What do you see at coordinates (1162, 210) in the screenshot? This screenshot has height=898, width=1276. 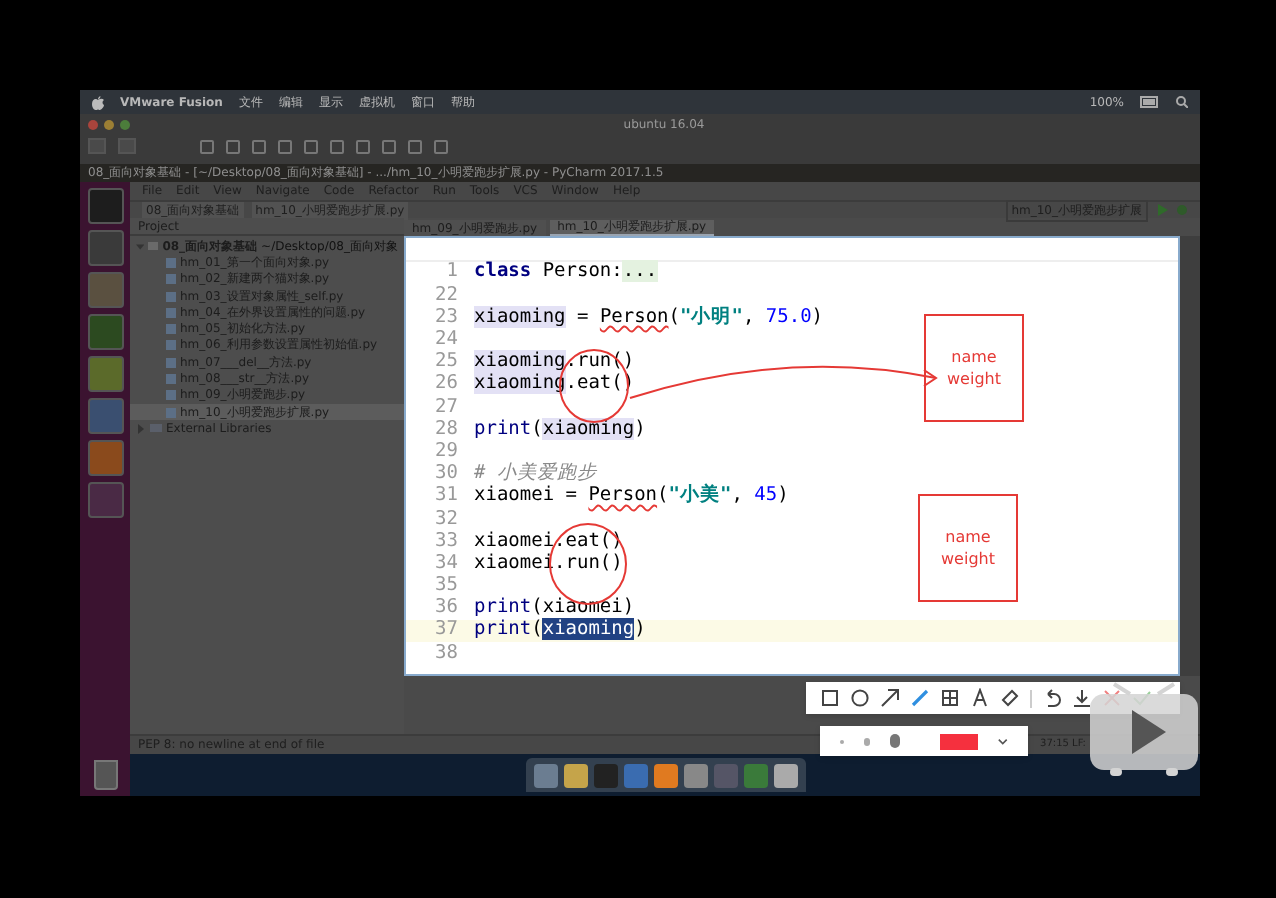 I see `run-icon` at bounding box center [1162, 210].